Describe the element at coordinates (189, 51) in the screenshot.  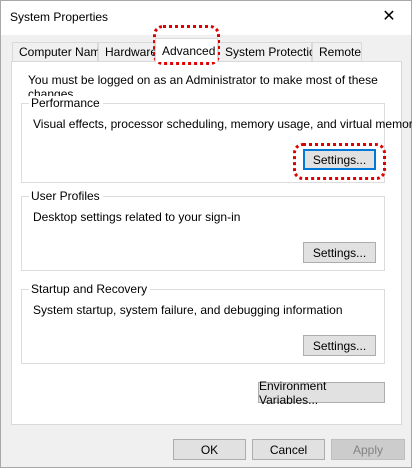
I see `tab-label: Advanced` at that location.